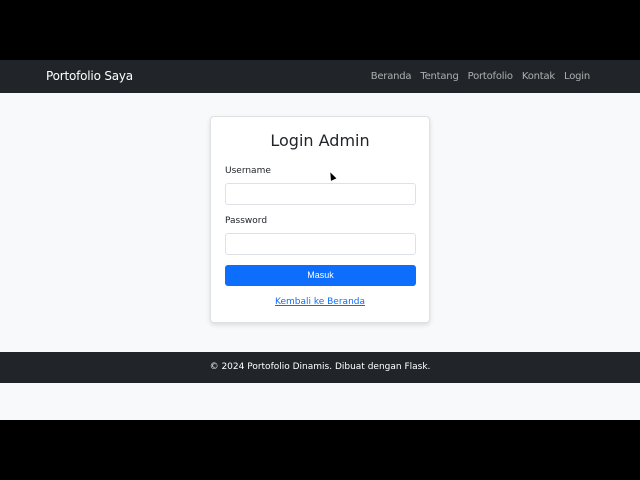 Image resolution: width=640 pixels, height=480 pixels. What do you see at coordinates (320, 401) in the screenshot?
I see `below-footer-area` at bounding box center [320, 401].